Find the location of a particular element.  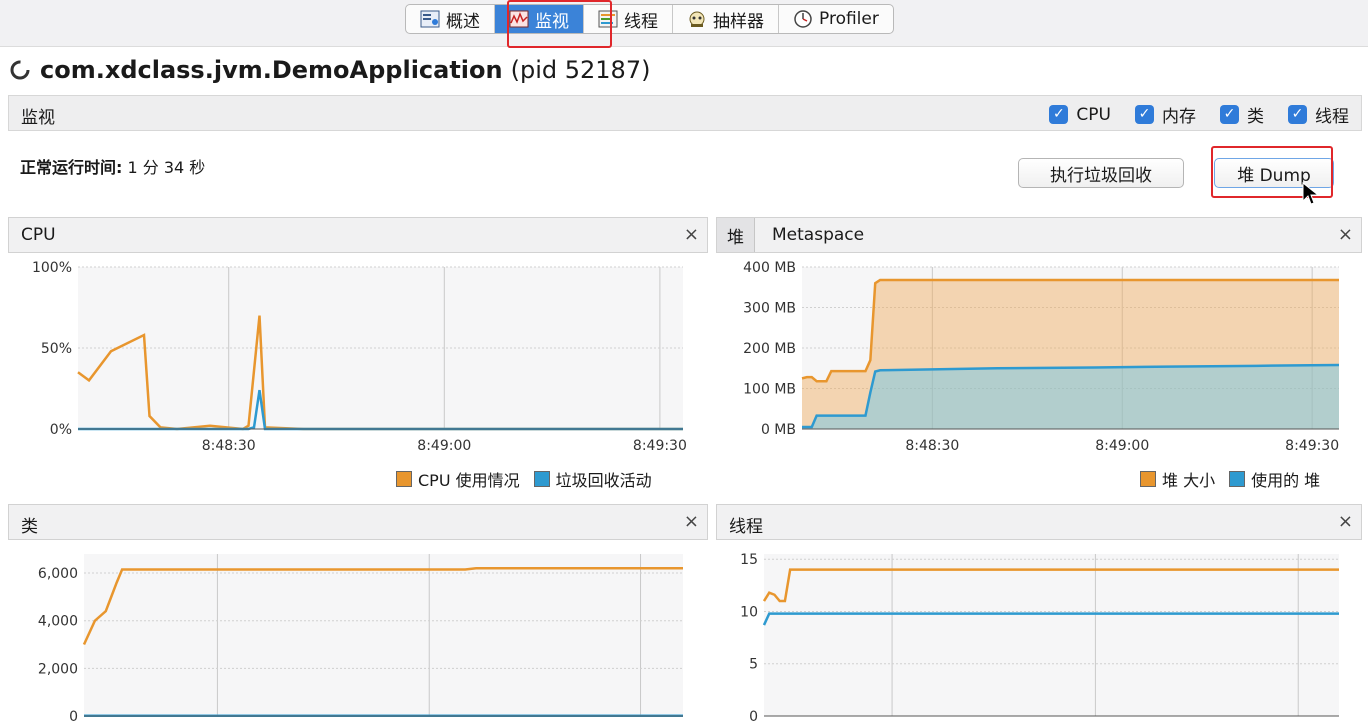

loading-spinner-icon is located at coordinates (20, 70).